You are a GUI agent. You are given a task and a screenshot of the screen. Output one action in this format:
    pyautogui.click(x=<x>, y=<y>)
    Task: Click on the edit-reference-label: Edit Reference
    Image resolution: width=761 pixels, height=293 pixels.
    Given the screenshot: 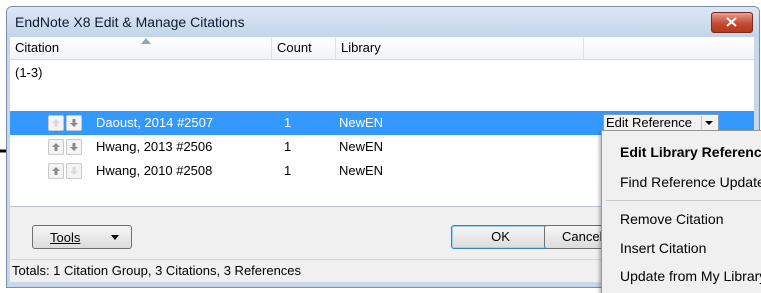 What is the action you would take?
    pyautogui.click(x=649, y=122)
    